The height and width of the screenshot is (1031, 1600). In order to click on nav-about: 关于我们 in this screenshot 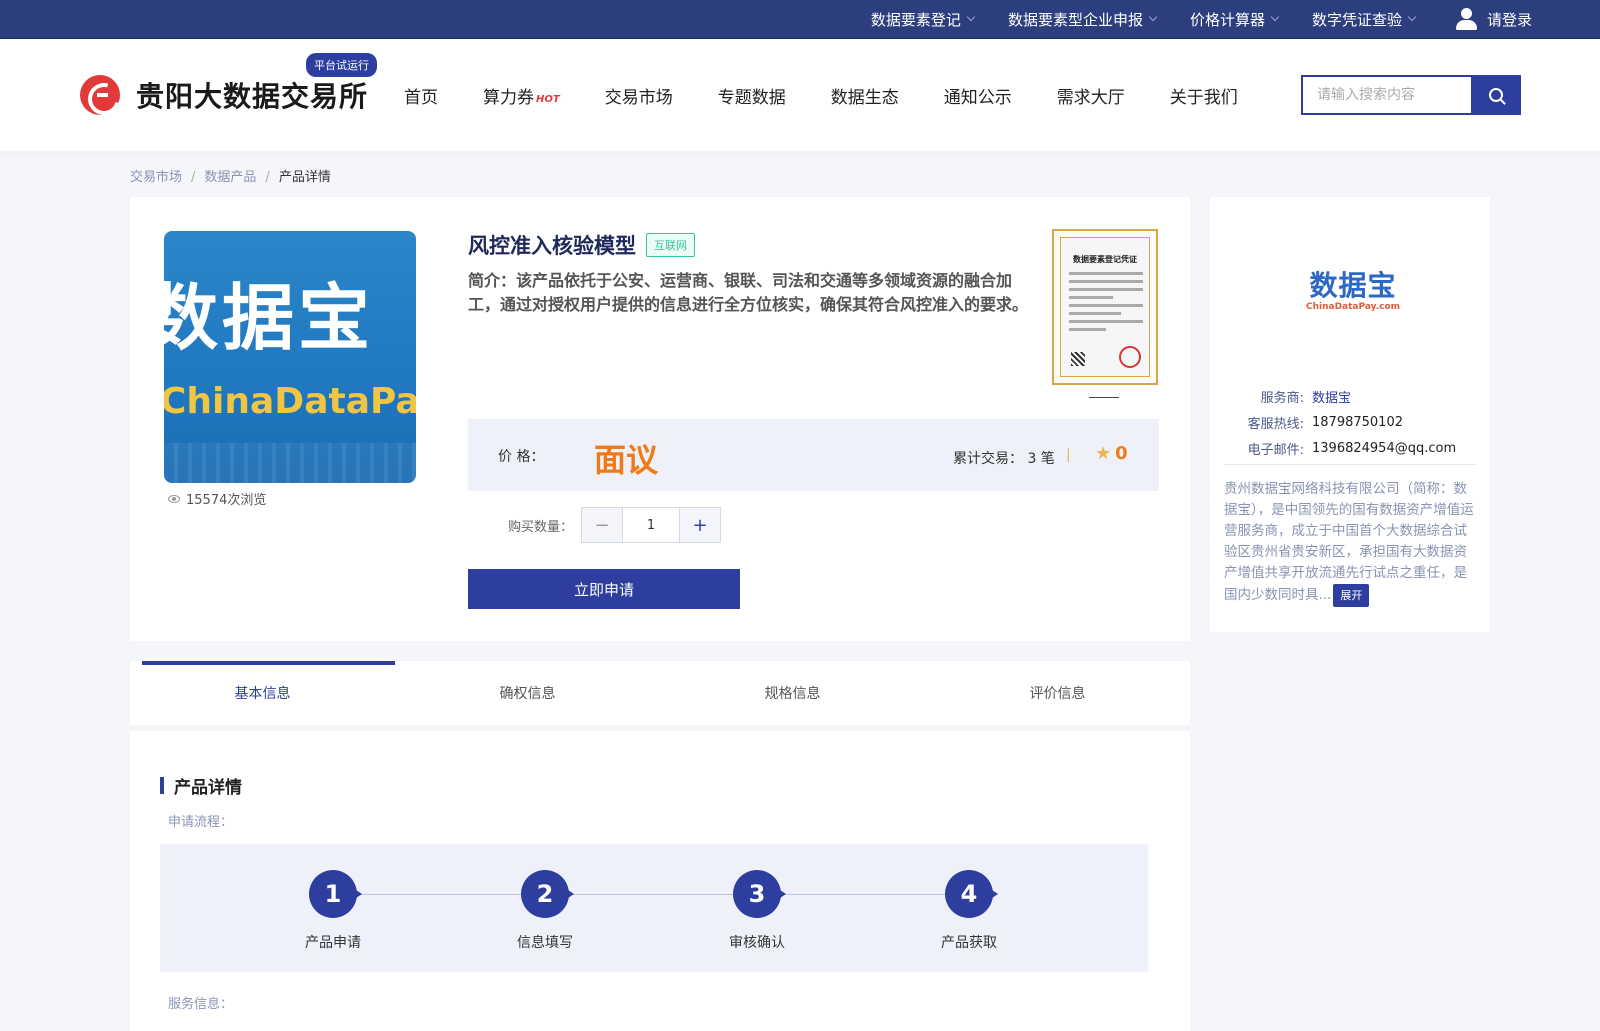, I will do `click(1204, 95)`.